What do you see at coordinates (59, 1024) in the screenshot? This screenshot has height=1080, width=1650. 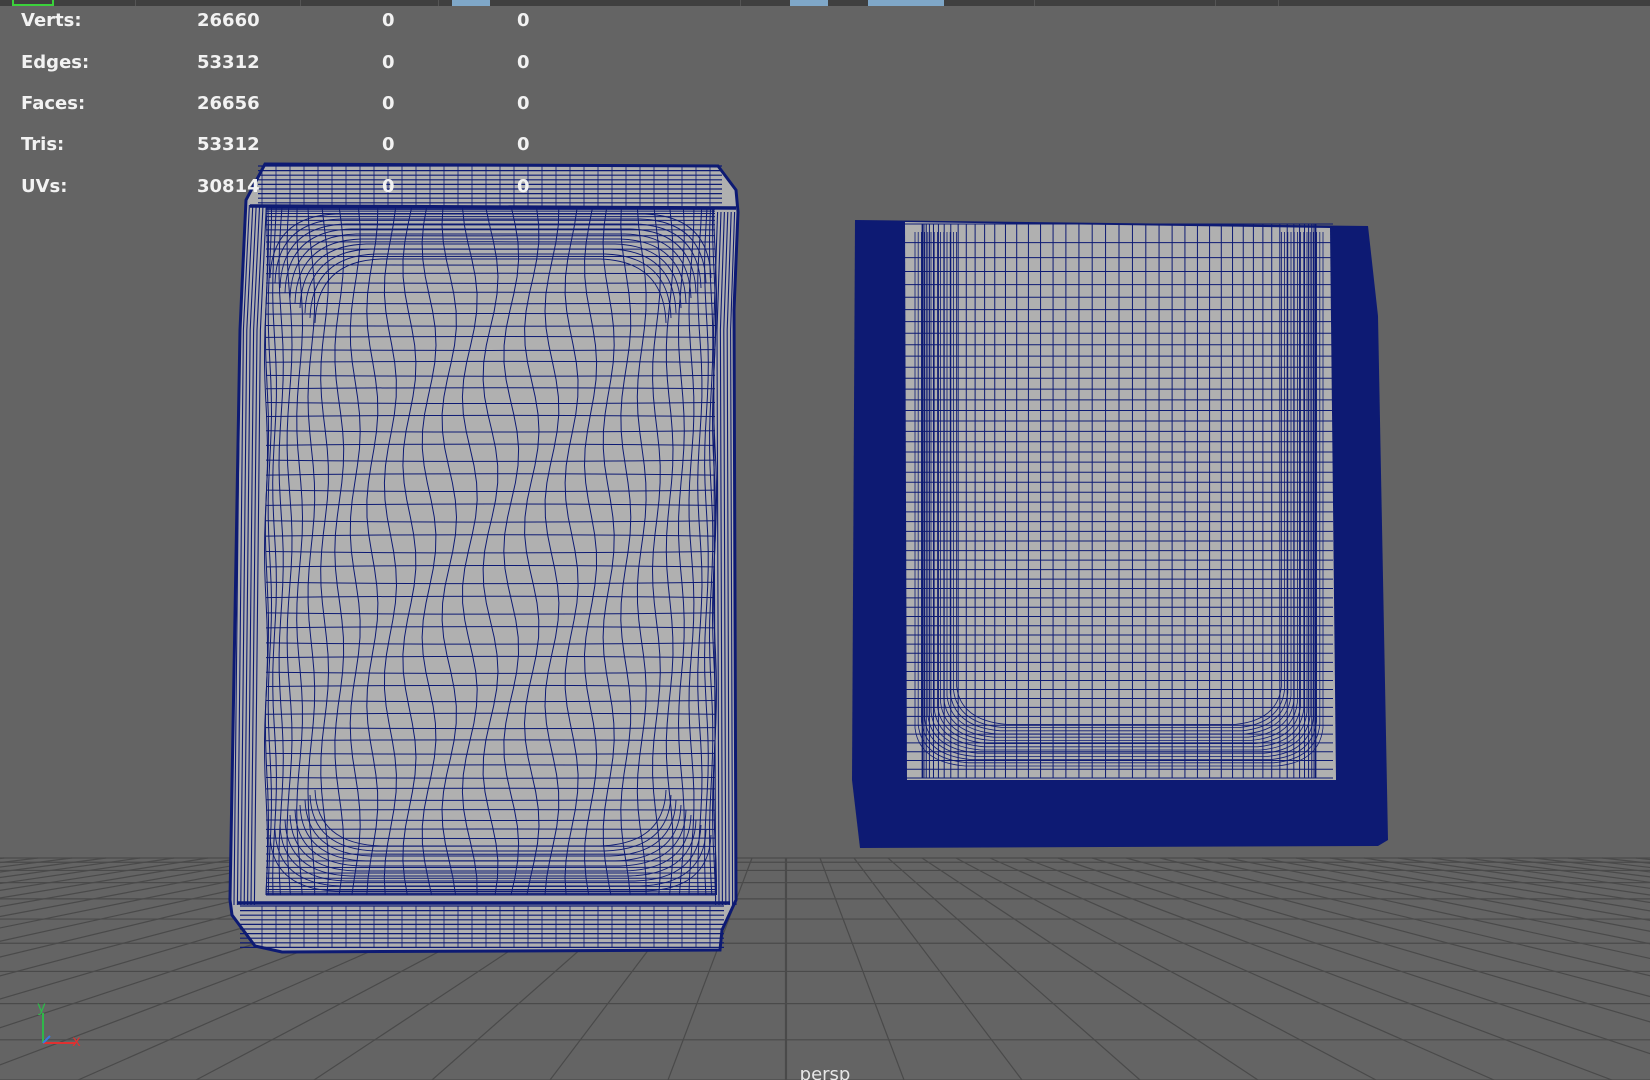 I see `axis-gizmo: y x` at bounding box center [59, 1024].